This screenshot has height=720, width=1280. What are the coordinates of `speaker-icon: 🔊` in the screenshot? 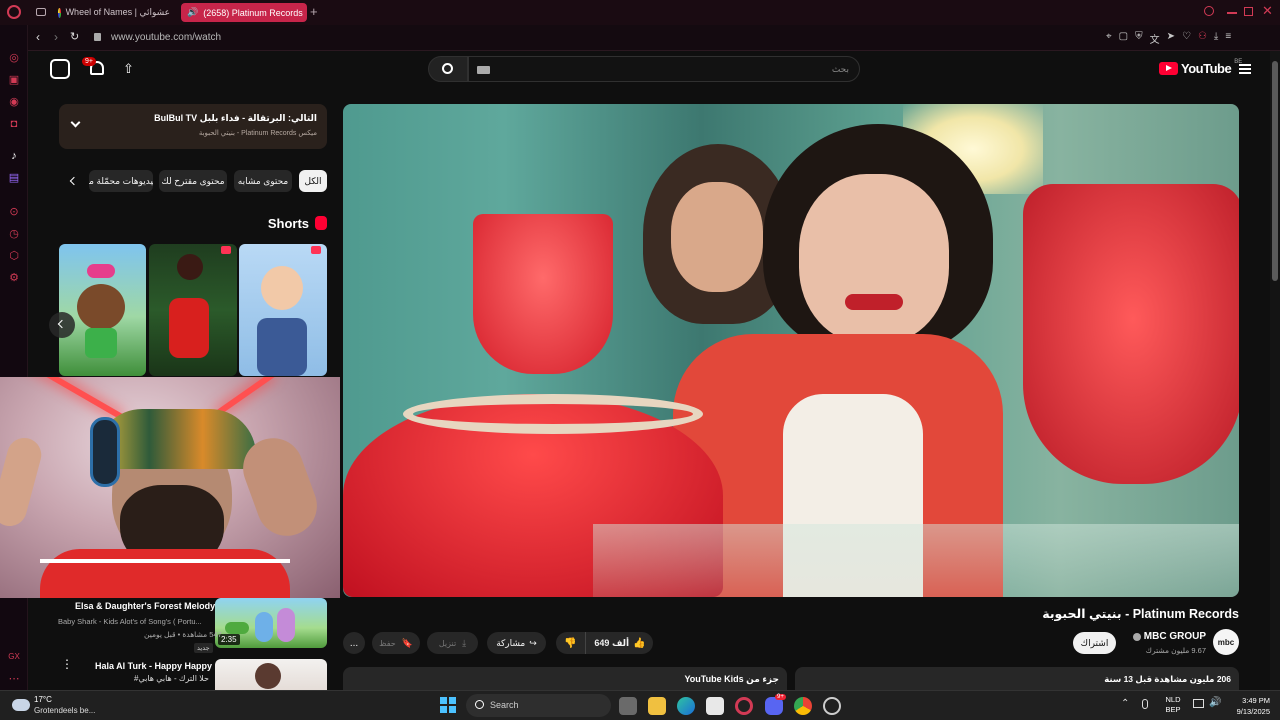 It's located at (192, 12).